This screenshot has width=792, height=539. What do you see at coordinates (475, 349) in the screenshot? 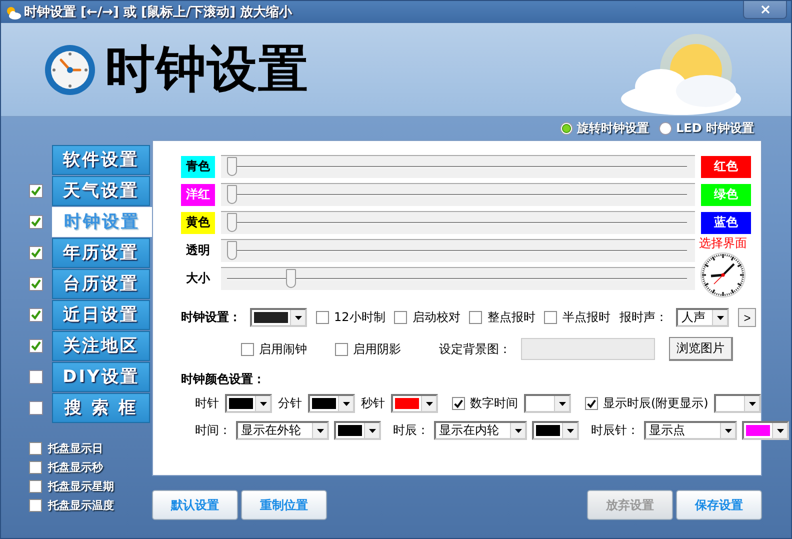
I see `field-label: 设定背景图：` at bounding box center [475, 349].